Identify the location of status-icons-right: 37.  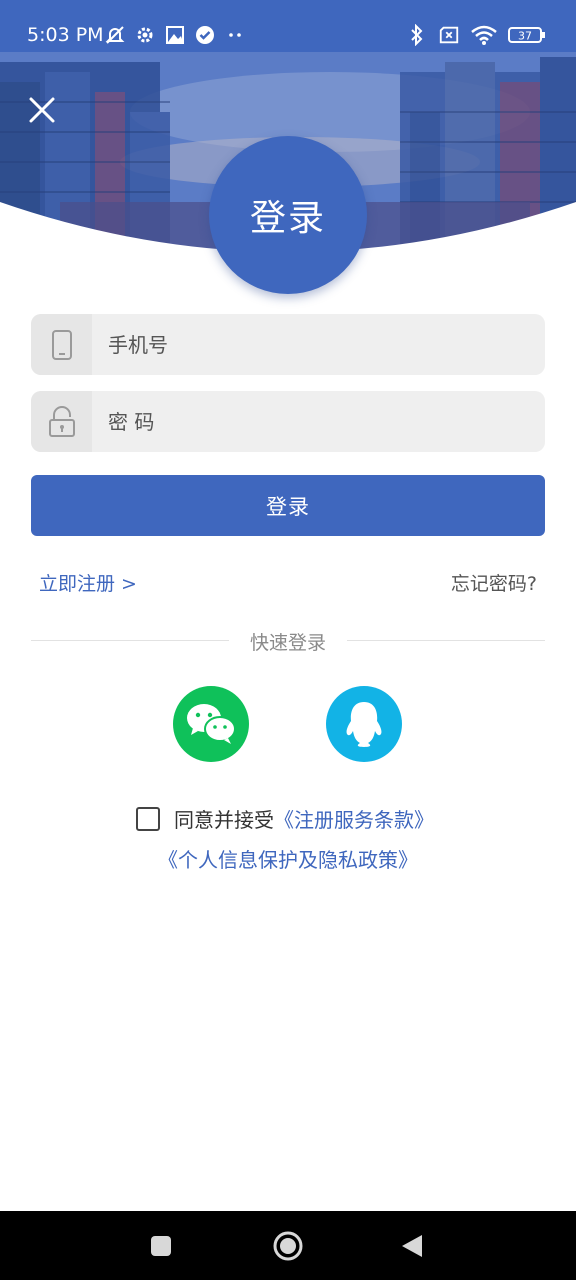
(476, 35).